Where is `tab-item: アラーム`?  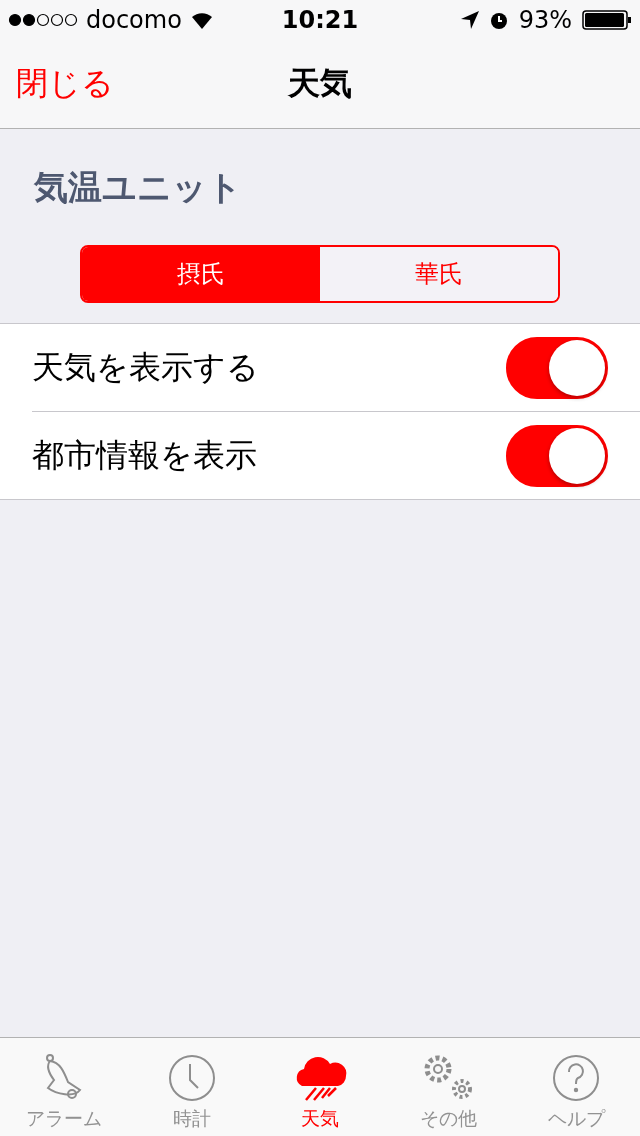
tab-item: アラーム is located at coordinates (64, 1087).